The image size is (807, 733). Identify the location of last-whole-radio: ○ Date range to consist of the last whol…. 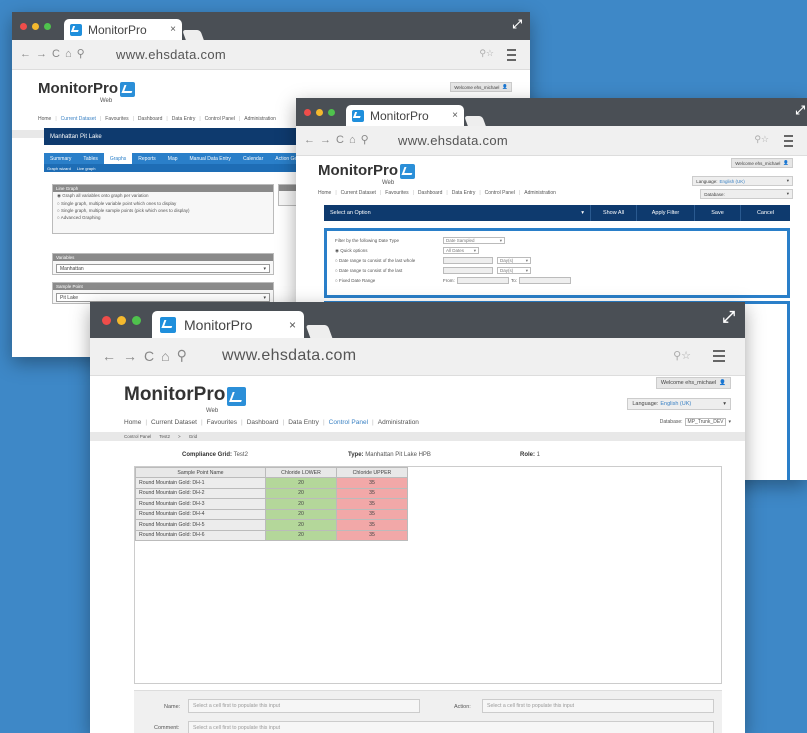
(375, 260).